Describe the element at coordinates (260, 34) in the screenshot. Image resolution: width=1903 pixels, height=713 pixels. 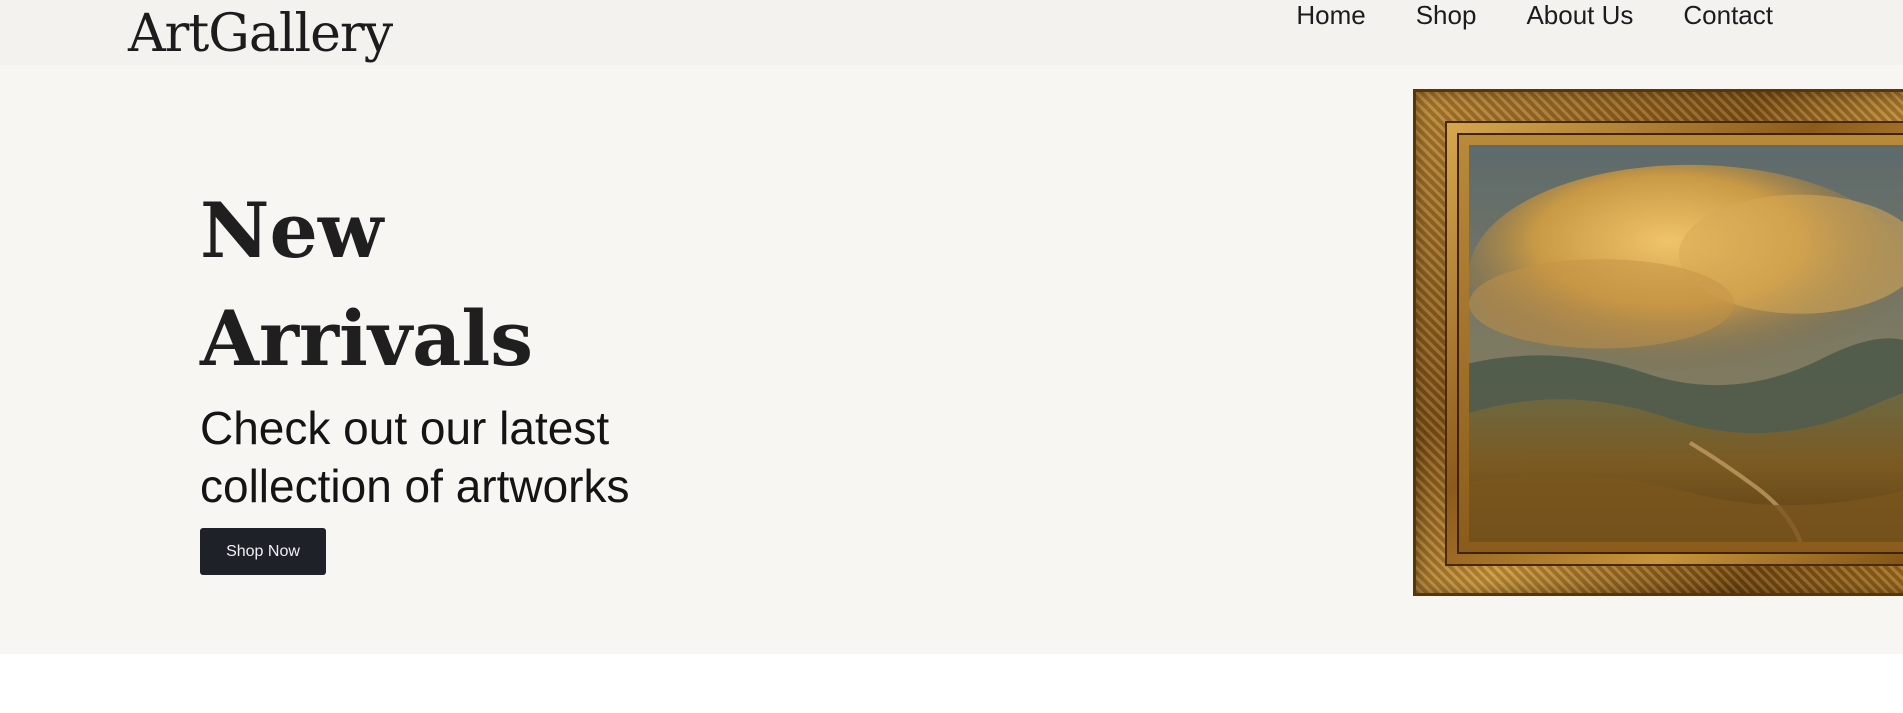
I see `site-logo: ArtGallery` at that location.